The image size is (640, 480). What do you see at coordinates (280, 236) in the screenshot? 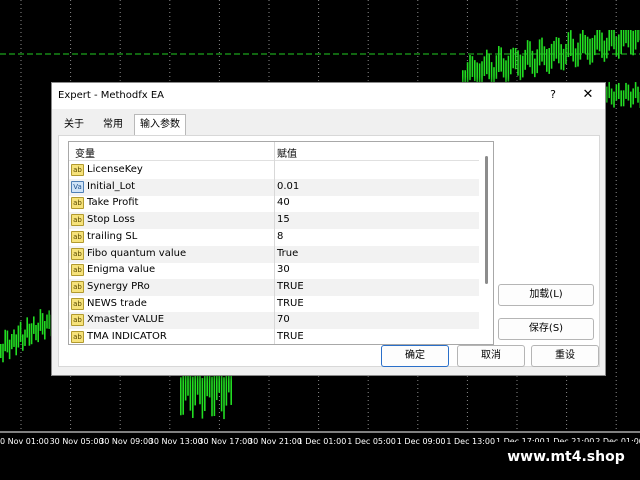
I see `parameter-value: 8` at bounding box center [280, 236].